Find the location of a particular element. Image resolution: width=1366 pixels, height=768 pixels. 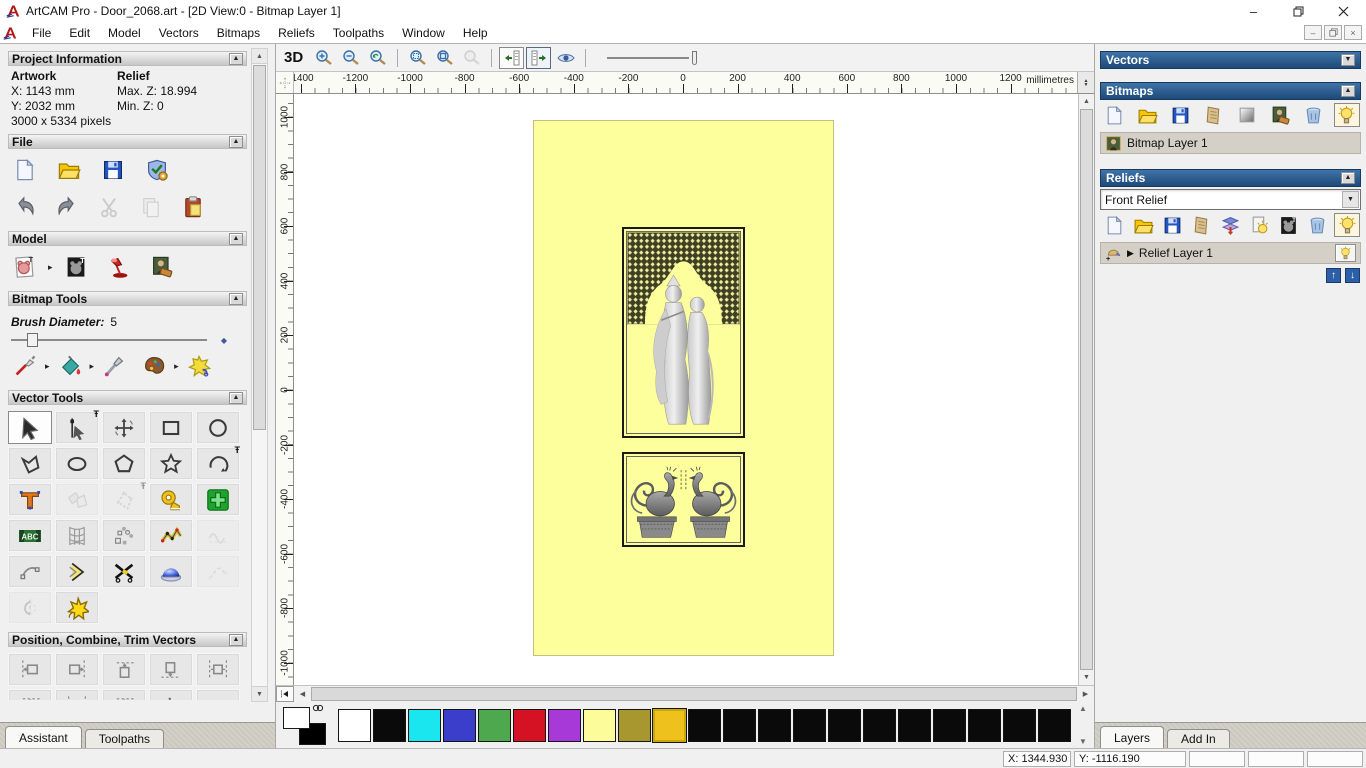

link-colours-icon is located at coordinates (318, 709).